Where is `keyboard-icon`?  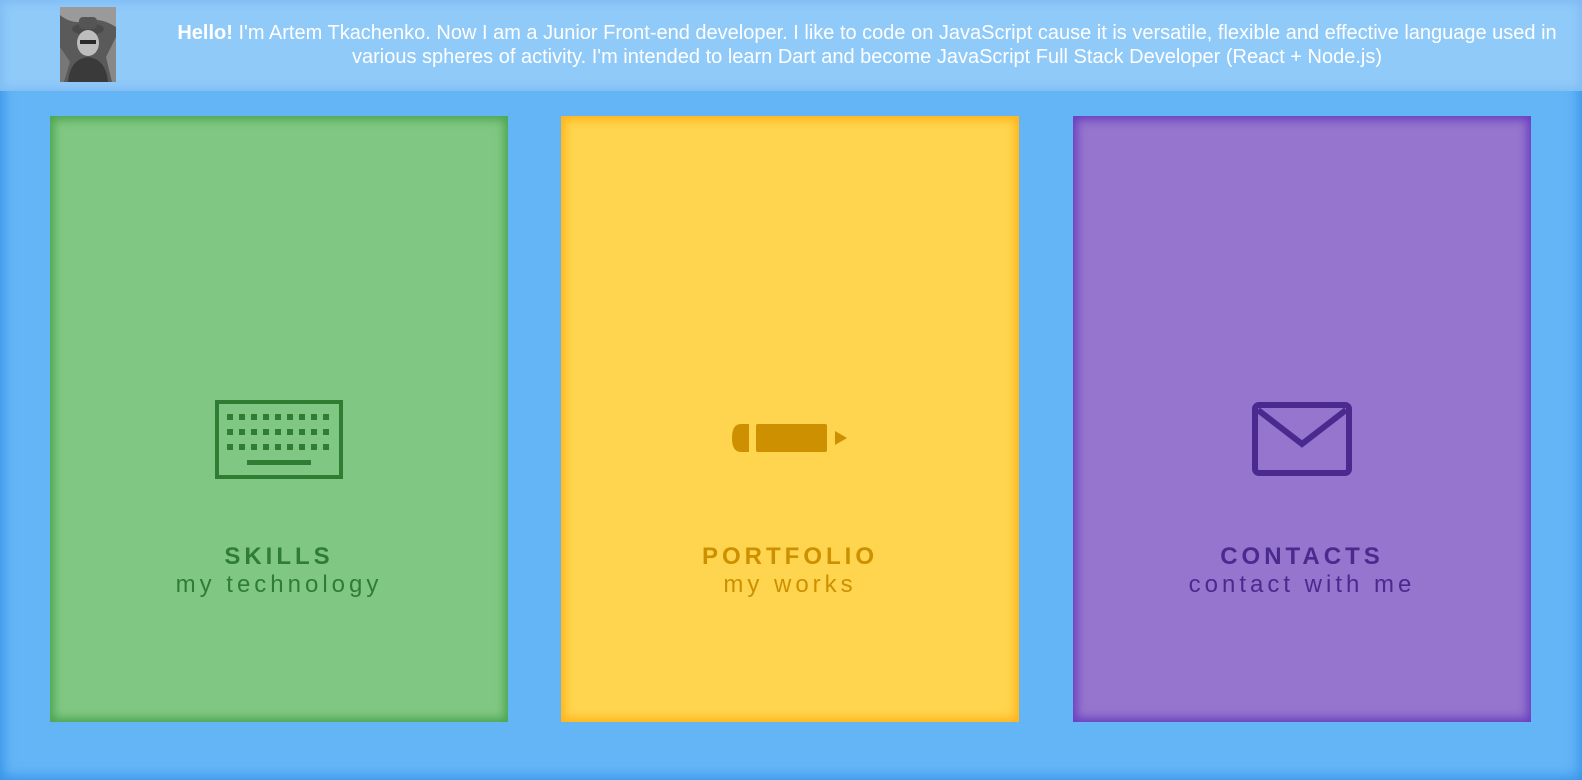 keyboard-icon is located at coordinates (279, 439).